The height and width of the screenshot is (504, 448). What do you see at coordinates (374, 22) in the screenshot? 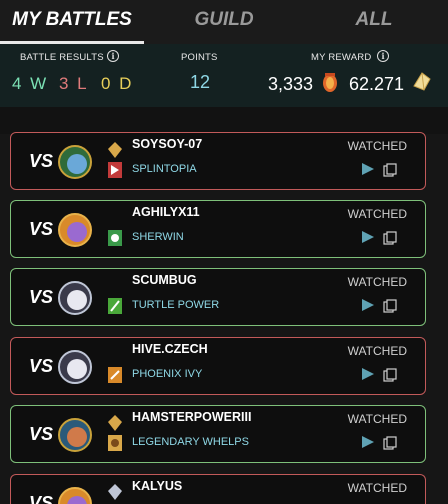
I see `tab-all: ALL` at bounding box center [374, 22].